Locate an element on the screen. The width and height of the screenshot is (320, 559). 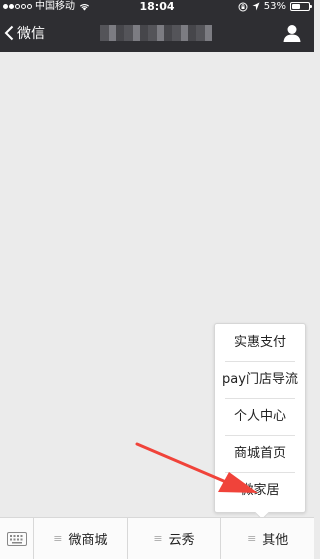
orientation-lock-icon is located at coordinates (243, 6).